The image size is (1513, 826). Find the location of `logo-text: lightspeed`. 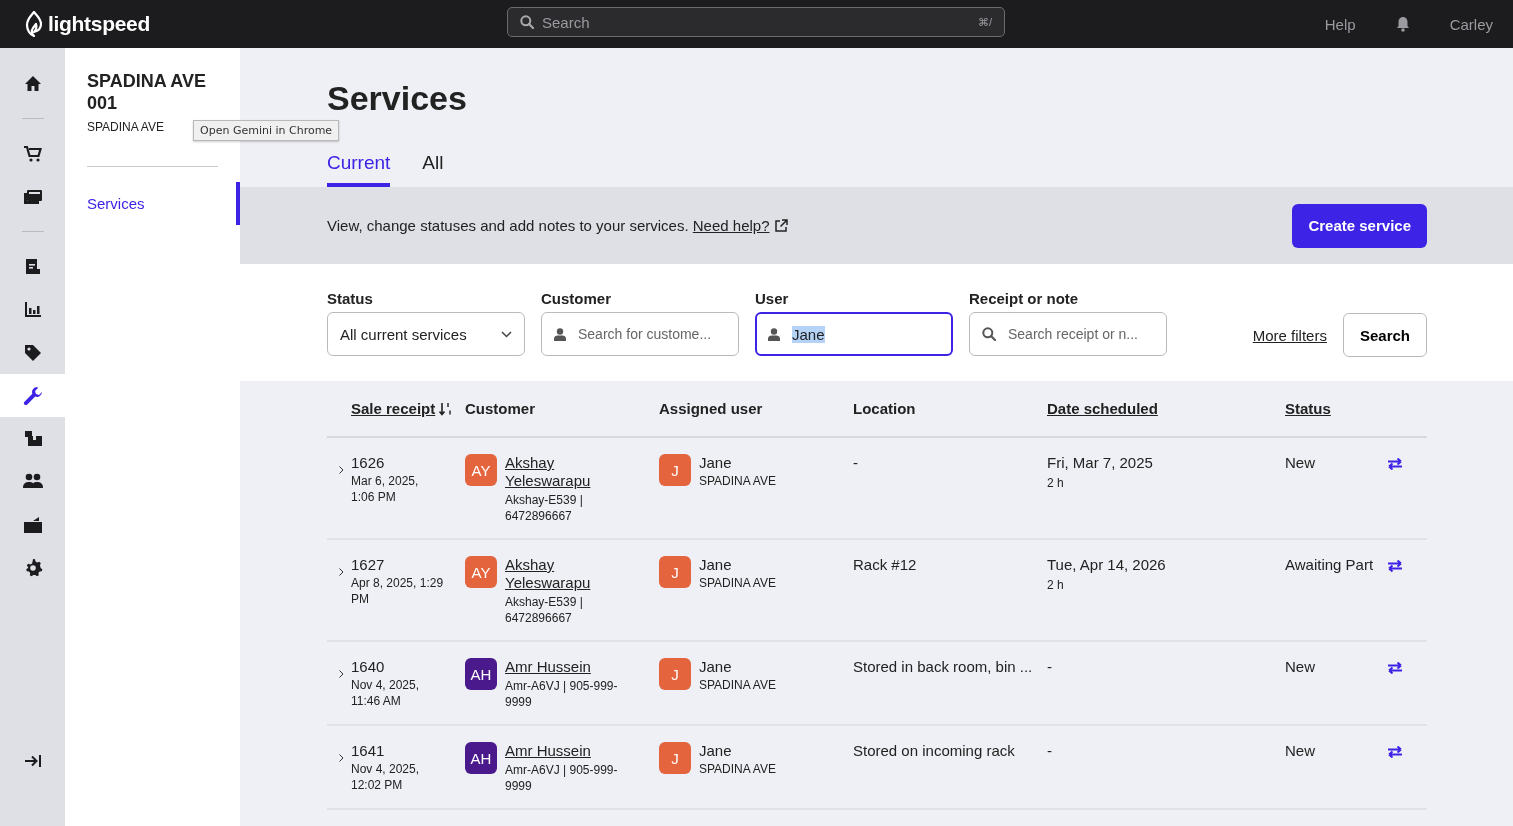

logo-text: lightspeed is located at coordinates (99, 24).